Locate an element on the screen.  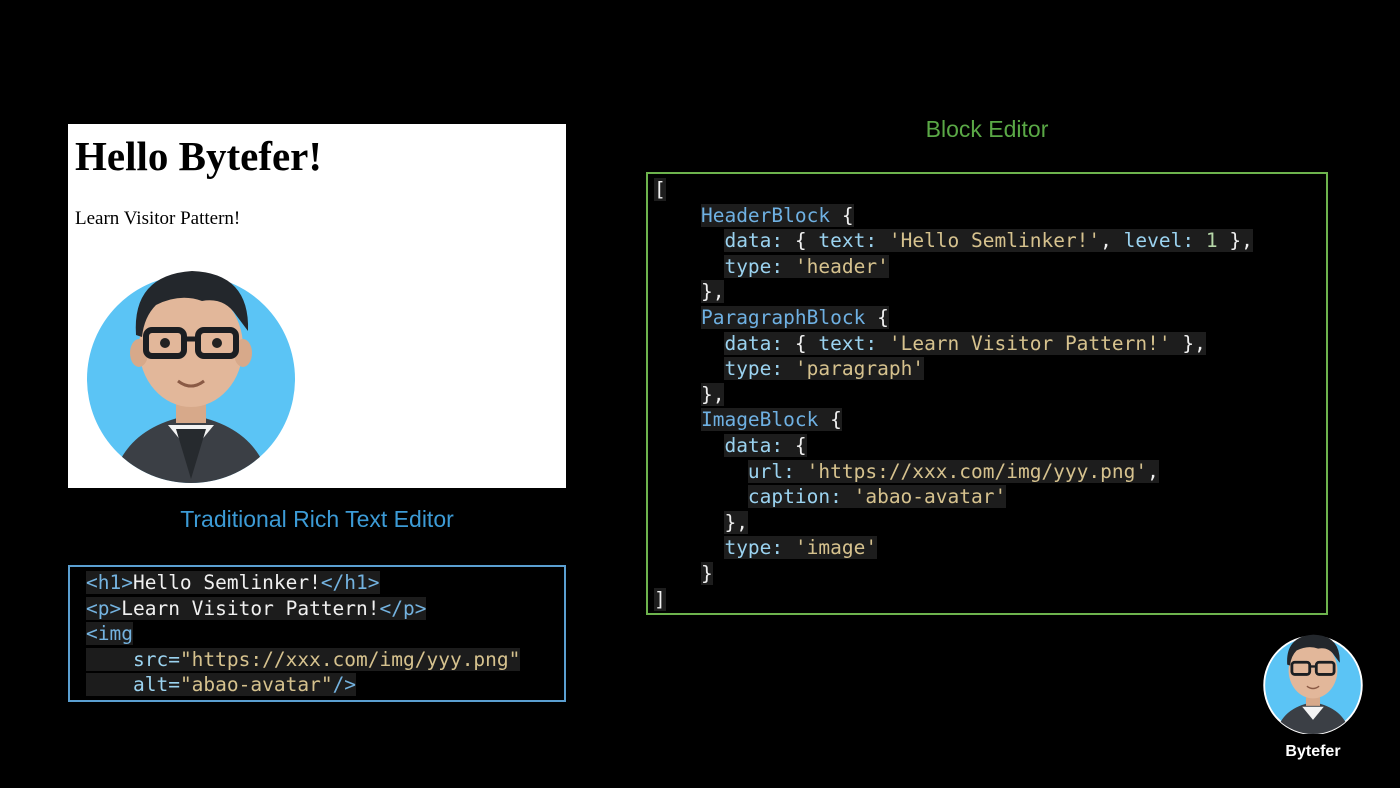
preview-paragraph: Learn Visitor Pattern! is located at coordinates (158, 218).